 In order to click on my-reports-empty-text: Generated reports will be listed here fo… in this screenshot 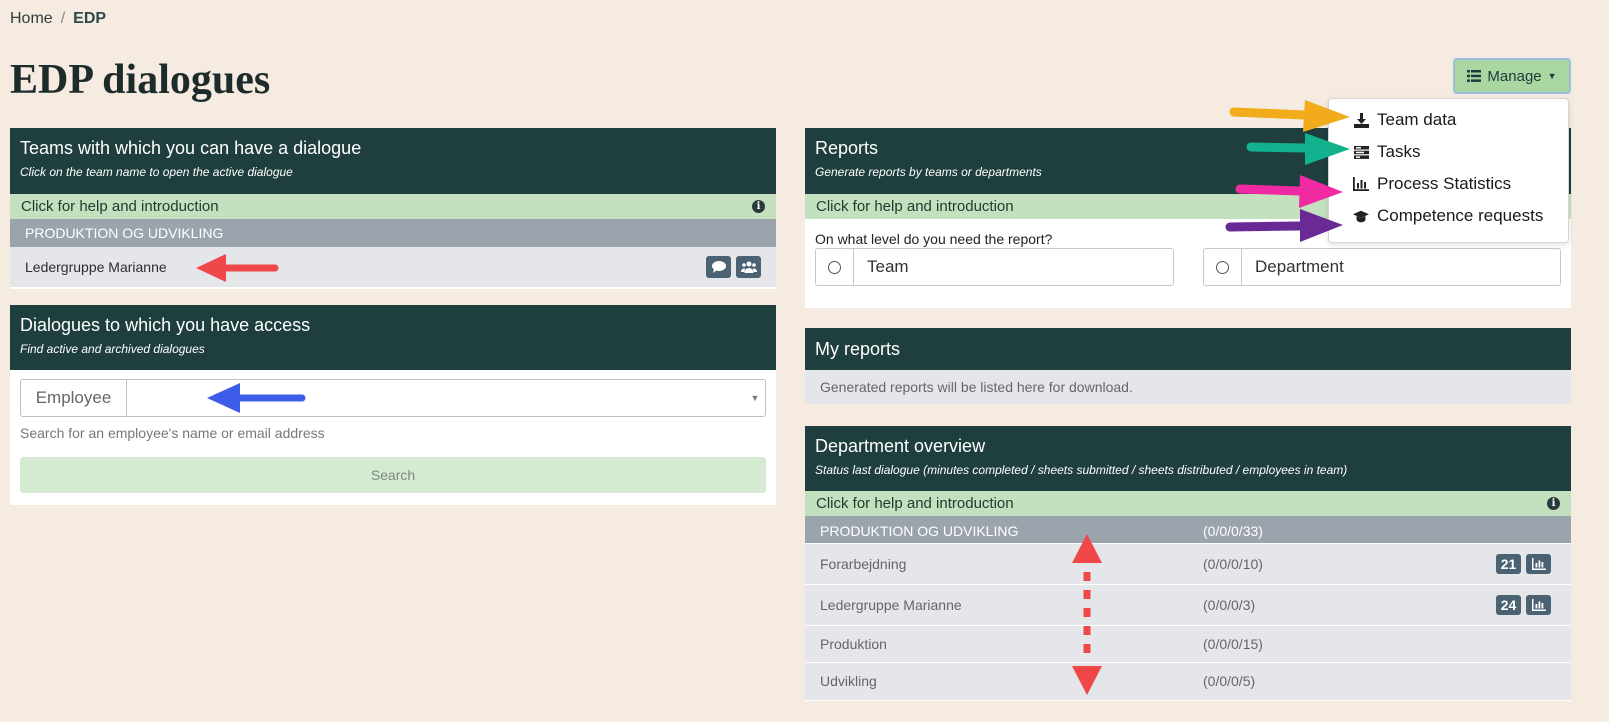, I will do `click(1188, 387)`.